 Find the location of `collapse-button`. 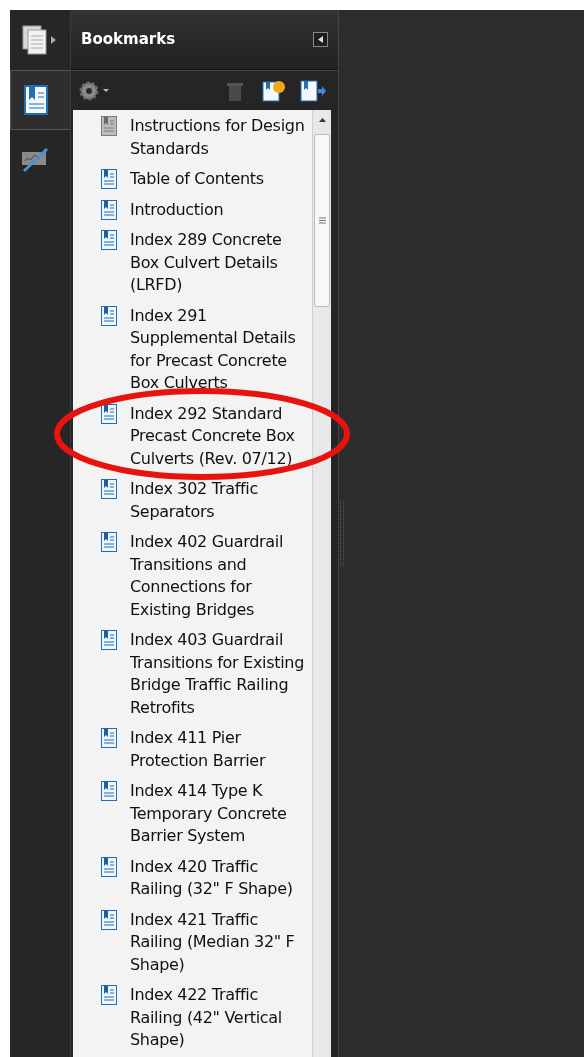

collapse-button is located at coordinates (320, 39).